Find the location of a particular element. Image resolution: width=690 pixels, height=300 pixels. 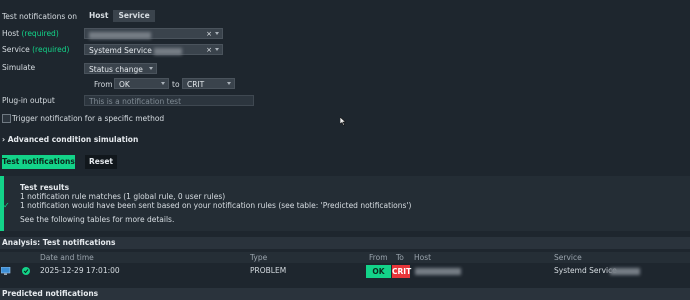

service-label: Service (required) is located at coordinates (36, 49).